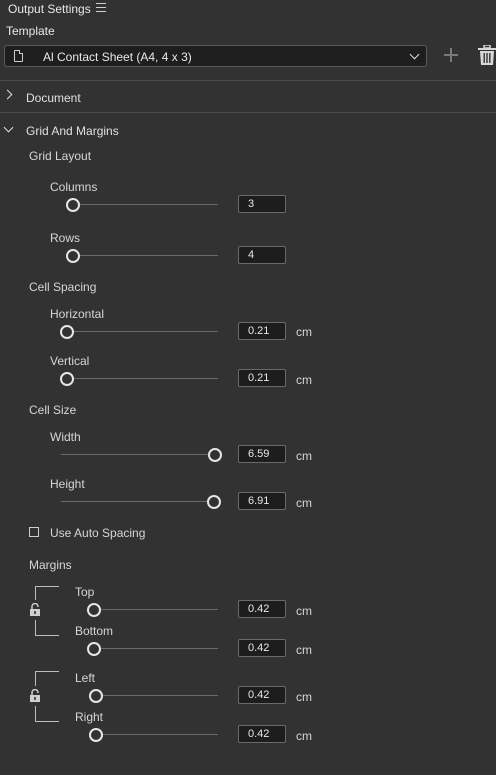  I want to click on horizontal-input: 0.21, so click(262, 331).